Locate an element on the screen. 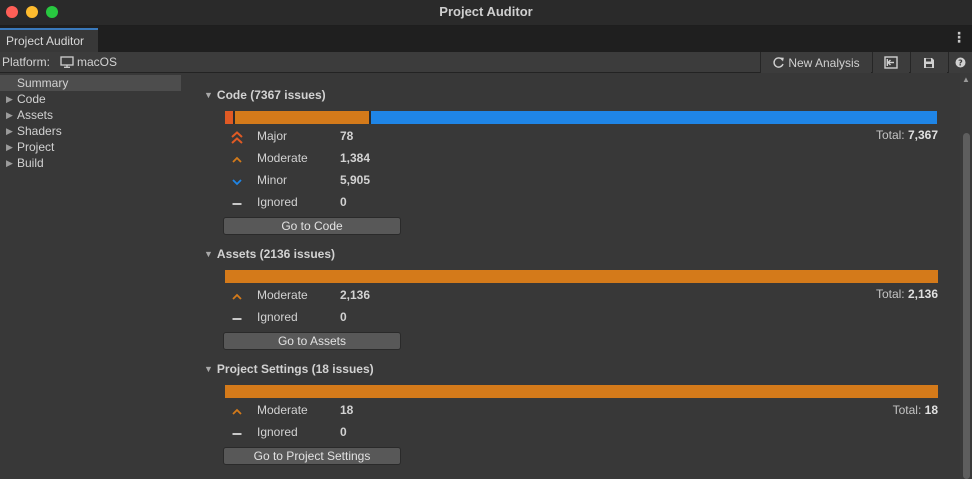 This screenshot has height=479, width=972. sidebar-item-label: Code is located at coordinates (31, 99).